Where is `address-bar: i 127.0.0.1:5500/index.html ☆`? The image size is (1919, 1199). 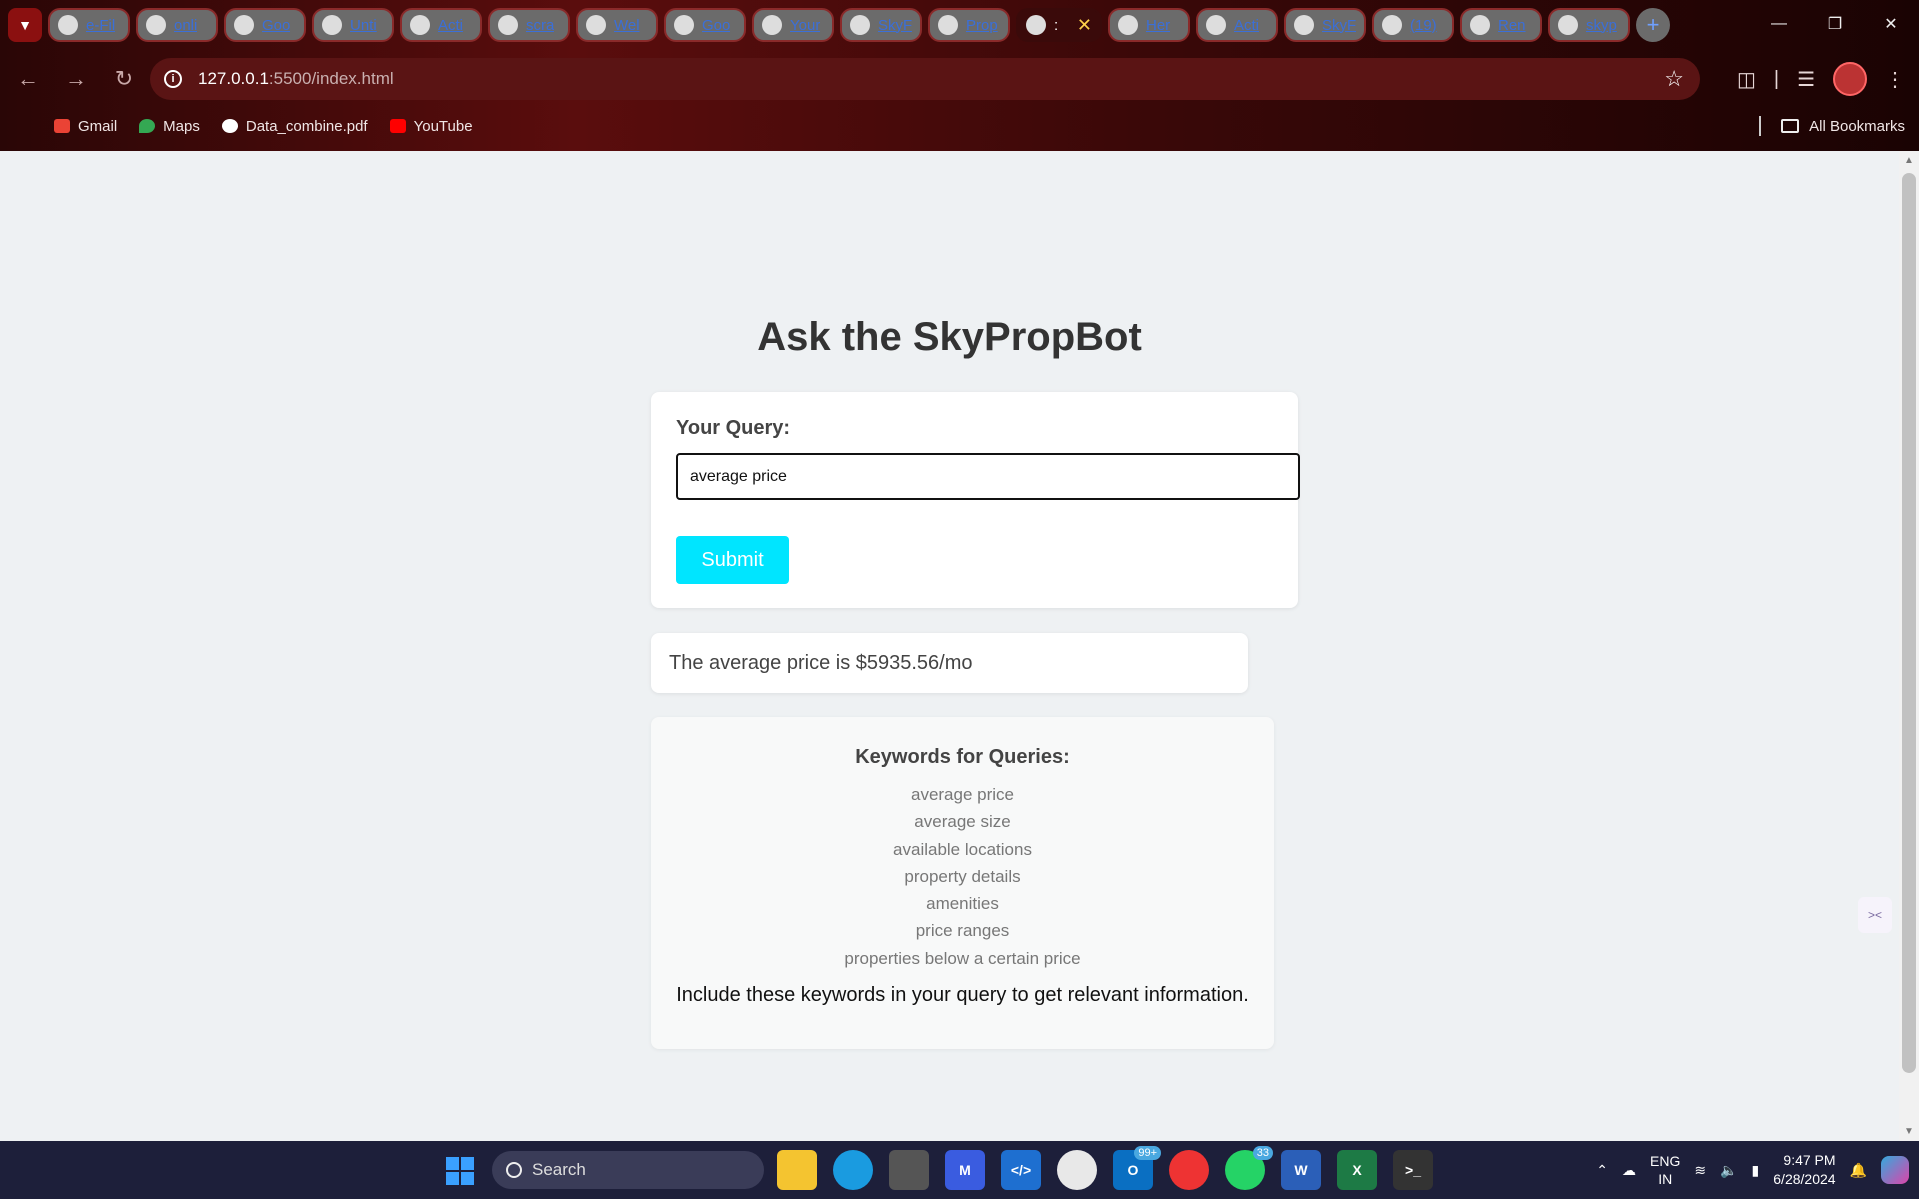
address-bar: i 127.0.0.1:5500/index.html ☆ is located at coordinates (925, 79).